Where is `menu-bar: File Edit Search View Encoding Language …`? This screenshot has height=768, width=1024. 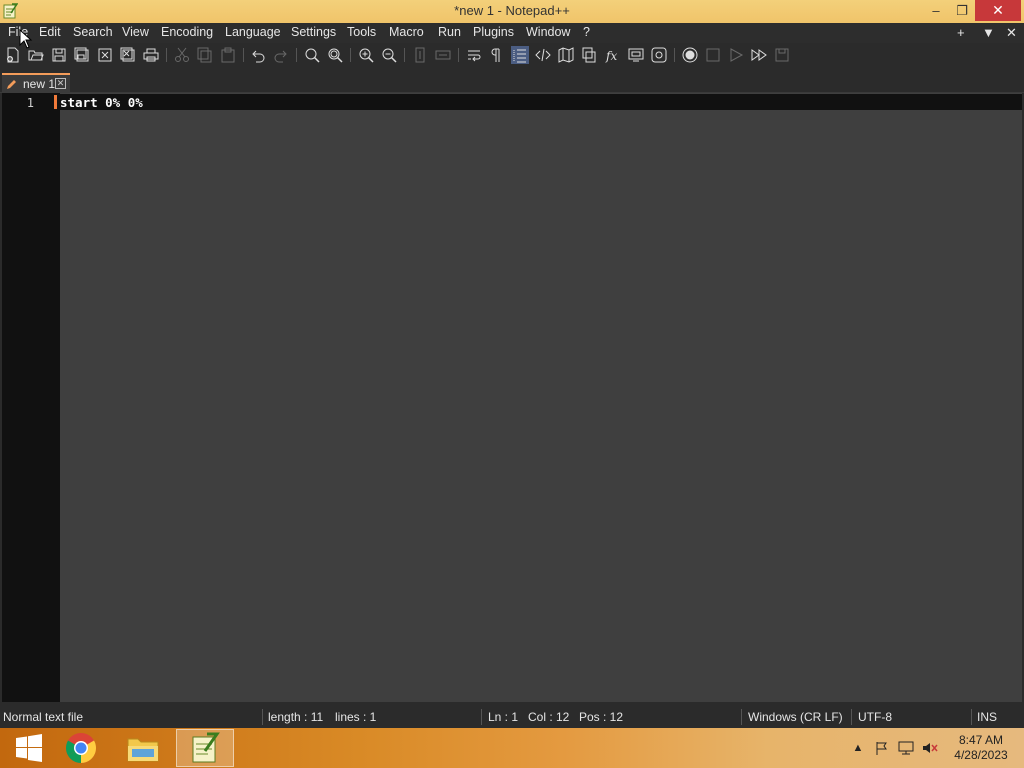
menu-bar: File Edit Search View Encoding Language … is located at coordinates (512, 33).